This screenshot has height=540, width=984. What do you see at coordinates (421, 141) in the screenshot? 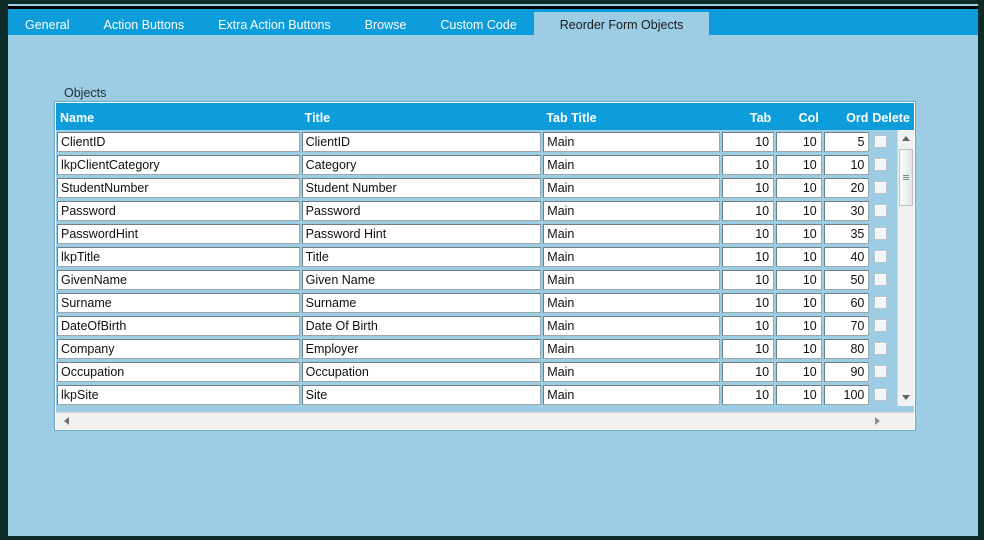
I see `cell-title-input: ClientID` at bounding box center [421, 141].